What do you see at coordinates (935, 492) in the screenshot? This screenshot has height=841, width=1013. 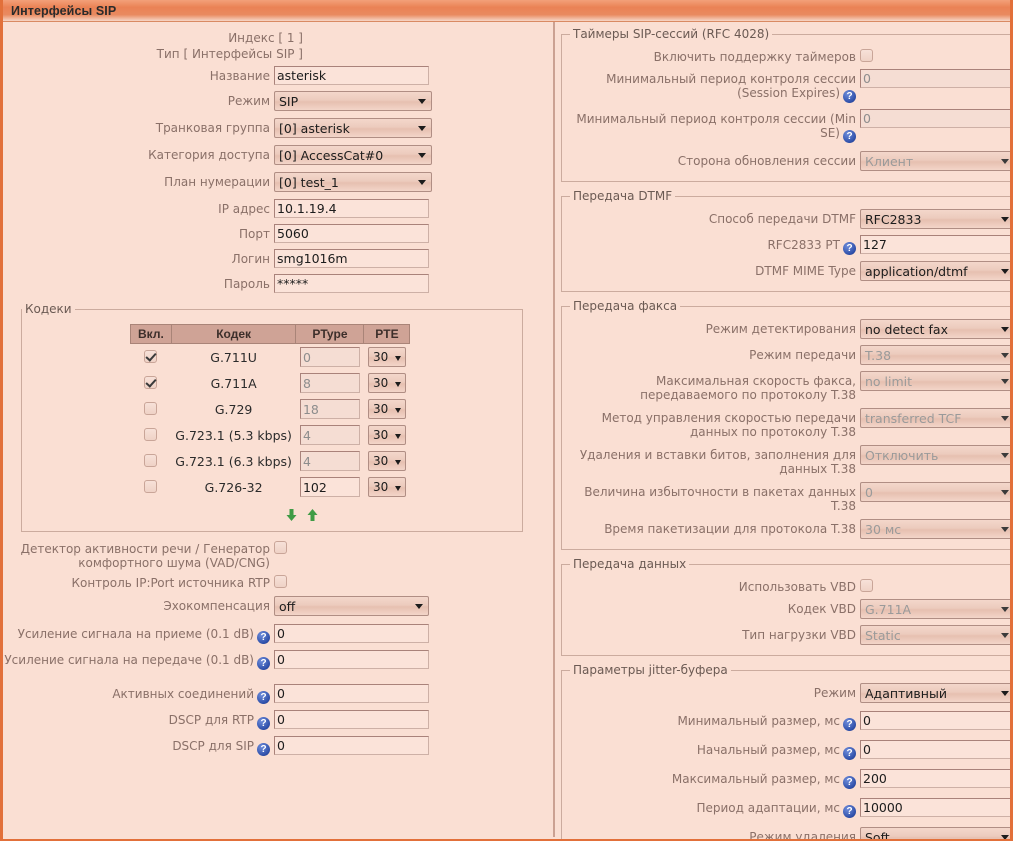 I see `fax-redundancy-select: 0` at bounding box center [935, 492].